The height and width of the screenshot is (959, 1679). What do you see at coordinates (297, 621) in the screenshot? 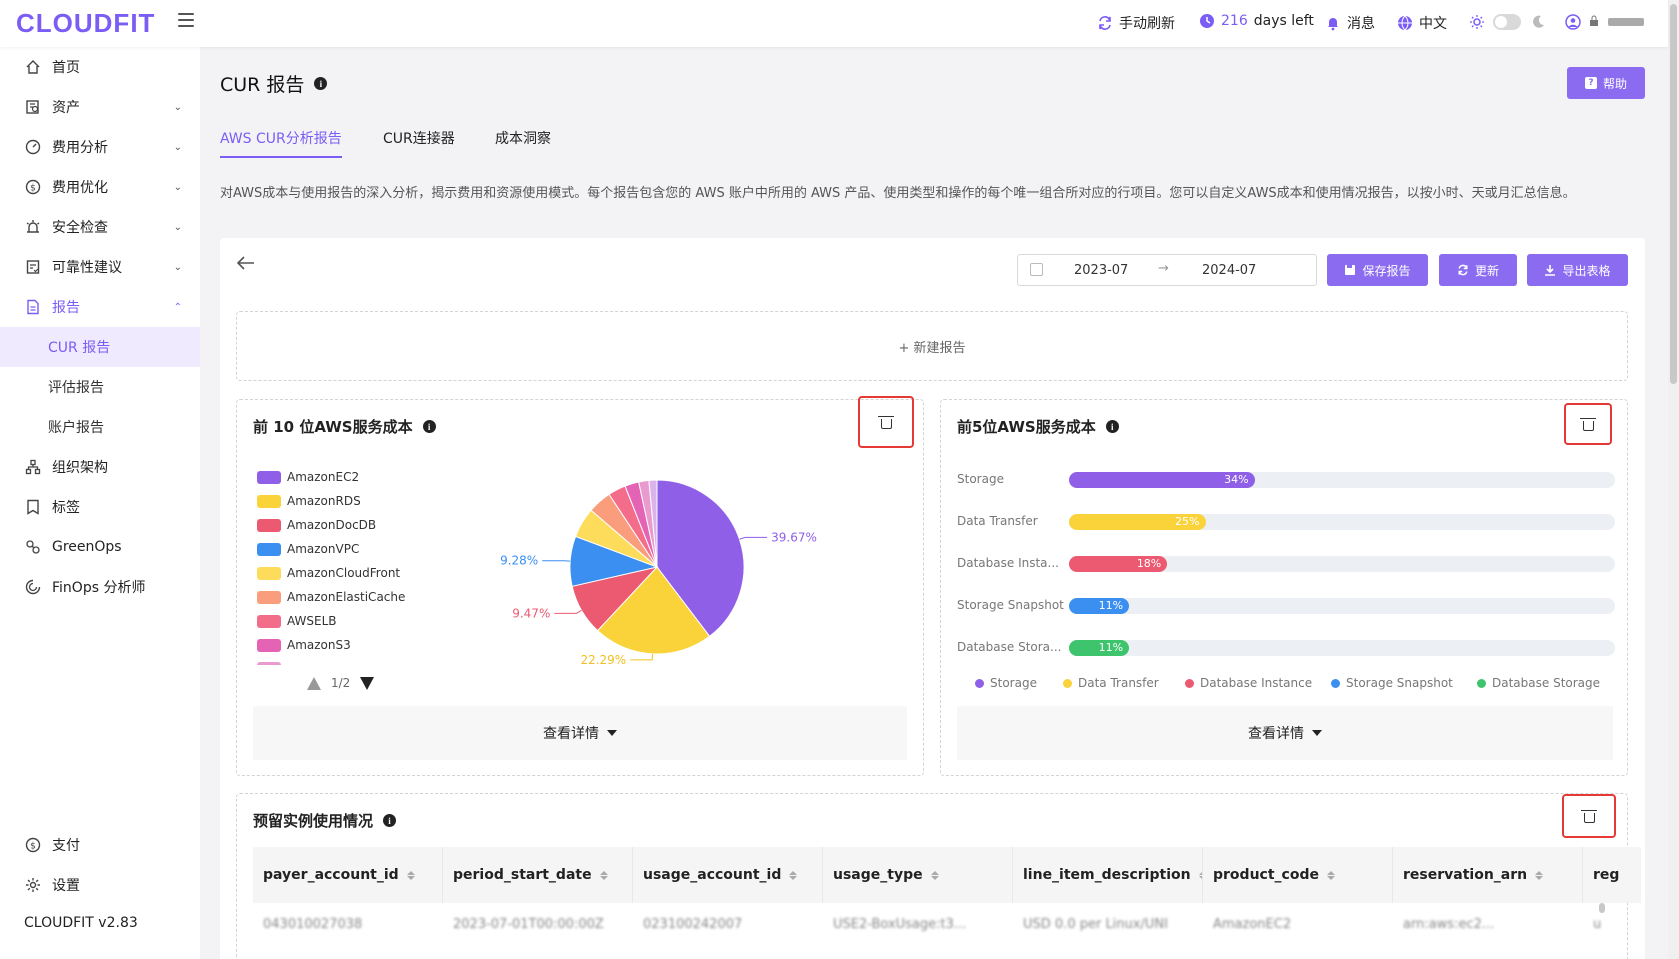
I see `legend-item: AWSELB` at bounding box center [297, 621].